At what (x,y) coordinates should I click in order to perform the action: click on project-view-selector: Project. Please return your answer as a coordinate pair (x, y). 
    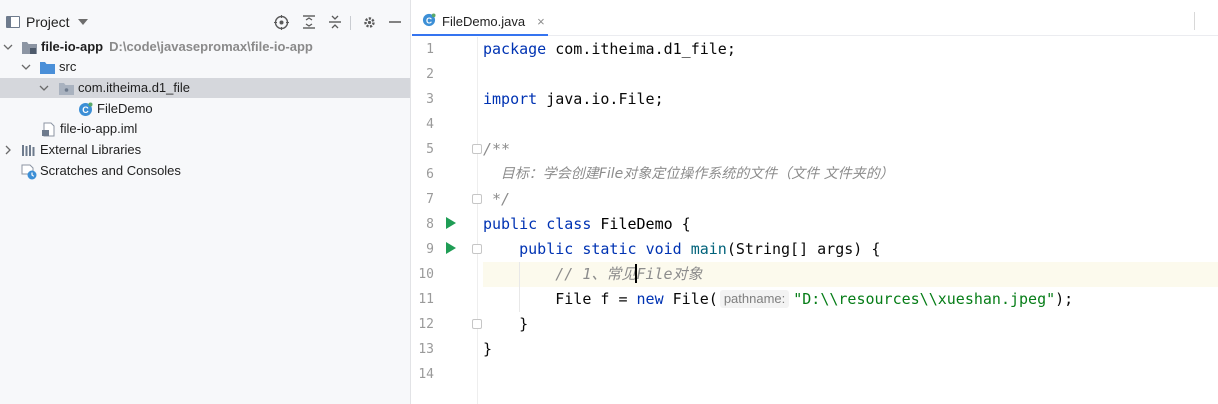
    Looking at the image, I should click on (47, 22).